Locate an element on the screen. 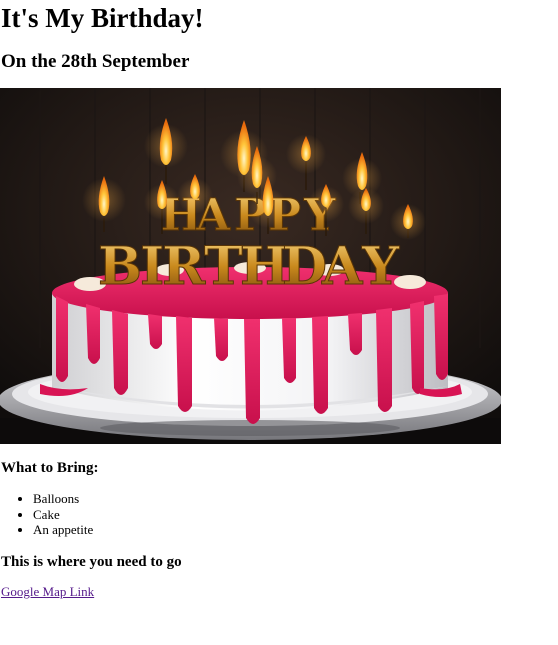 The width and height of the screenshot is (558, 645). svg-text: D is located at coordinates (304, 266).